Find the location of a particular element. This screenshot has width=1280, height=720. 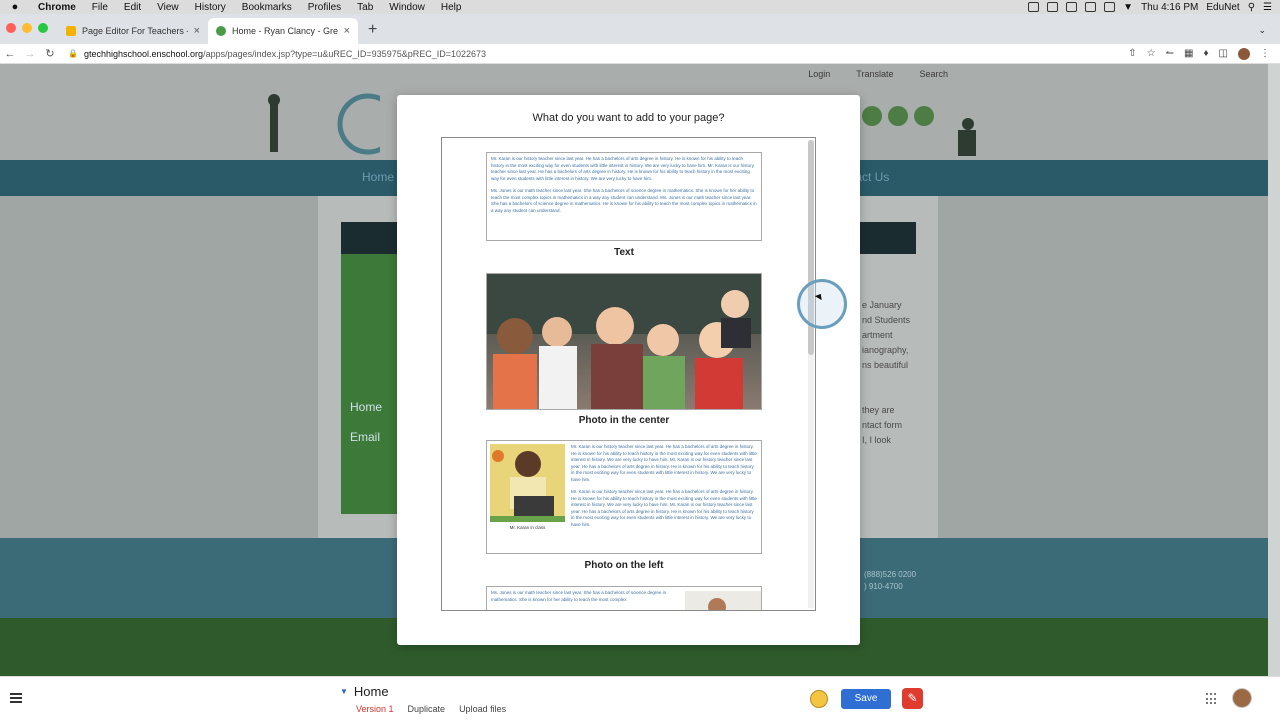

body-line: e January is located at coordinates (882, 305).